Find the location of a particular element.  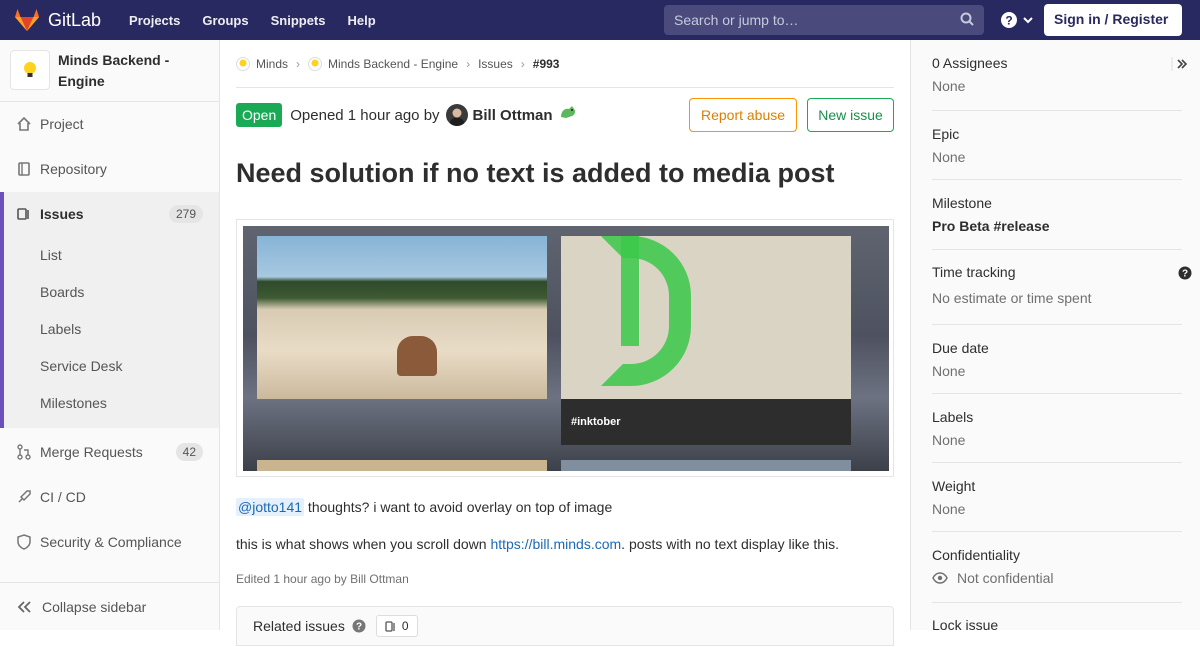

project-header: Minds Backend - Engine is located at coordinates (109, 71).